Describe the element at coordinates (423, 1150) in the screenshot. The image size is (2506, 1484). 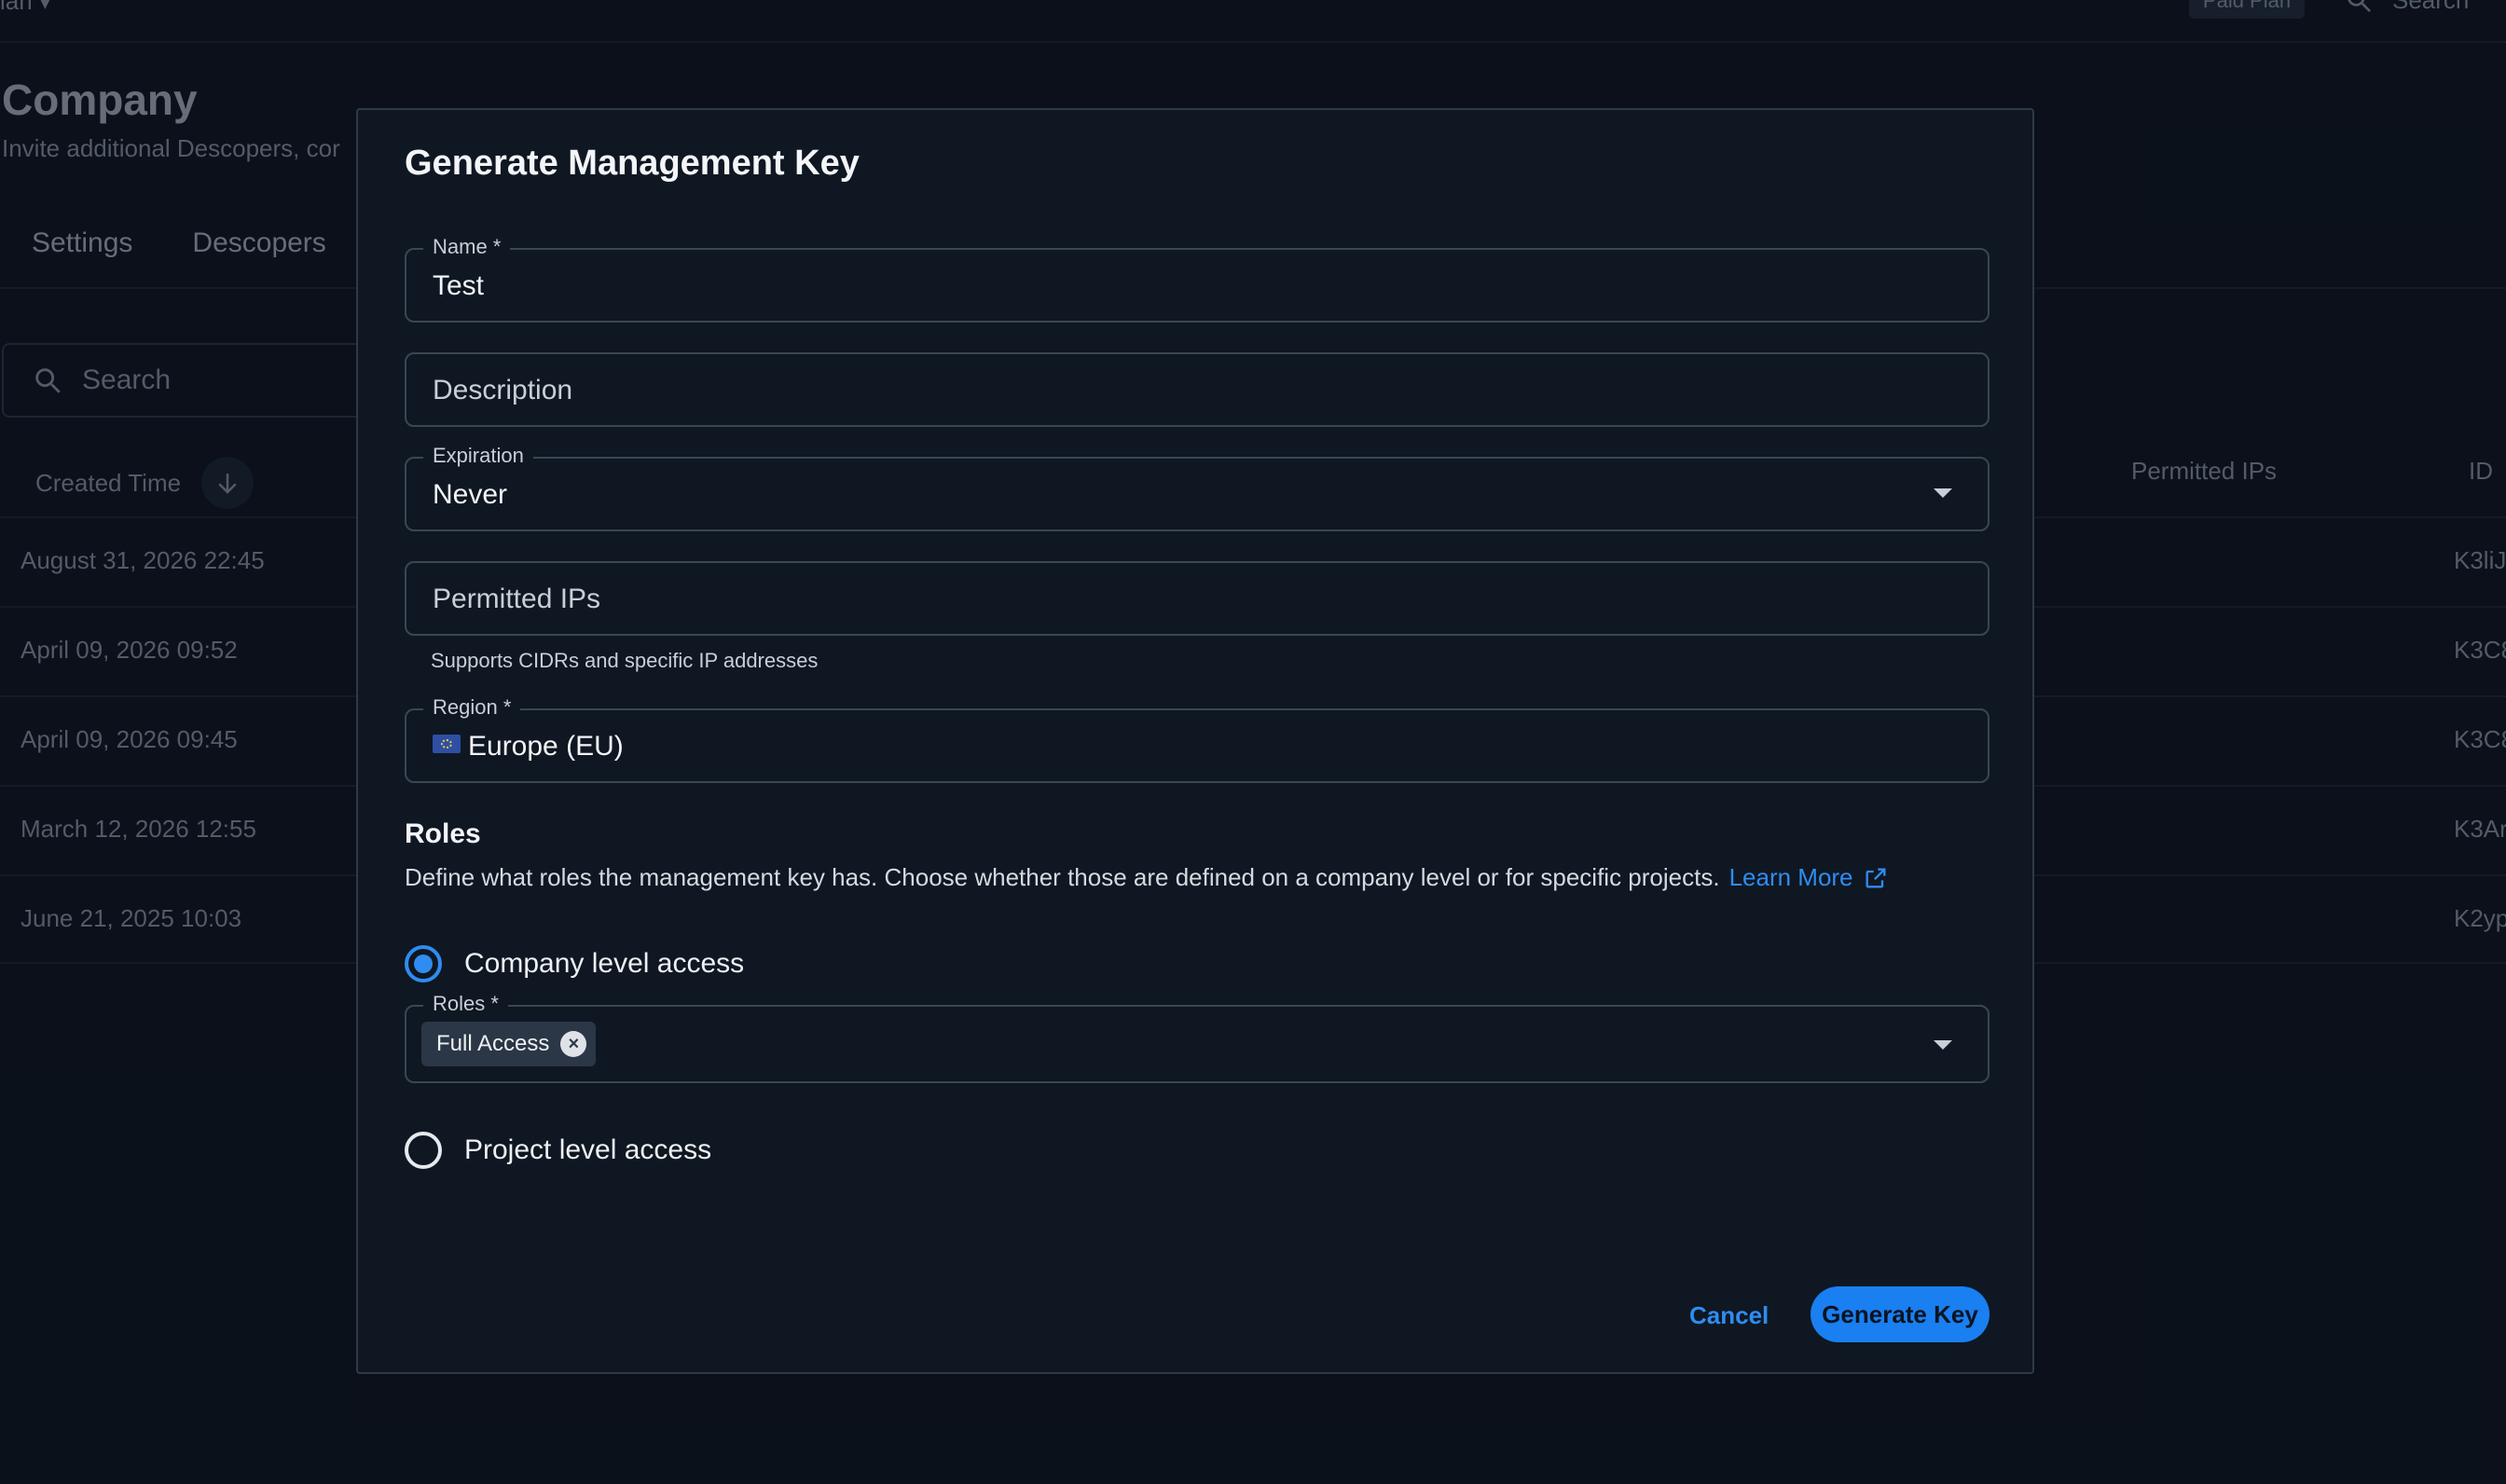
I see `project-level-radio` at that location.